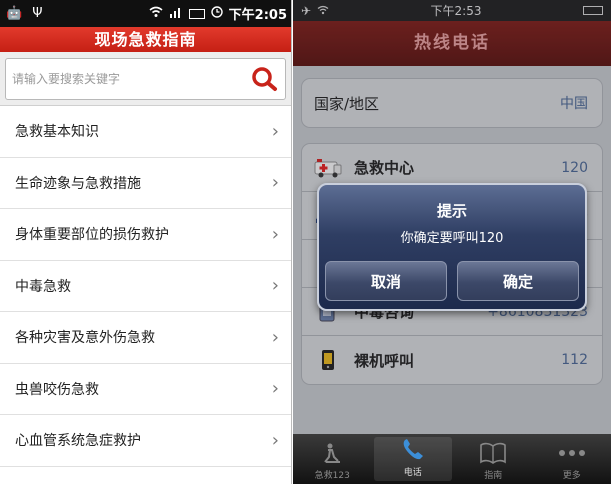  Describe the element at coordinates (43, 286) in the screenshot. I see `list-item-label: 中毒急救` at that location.